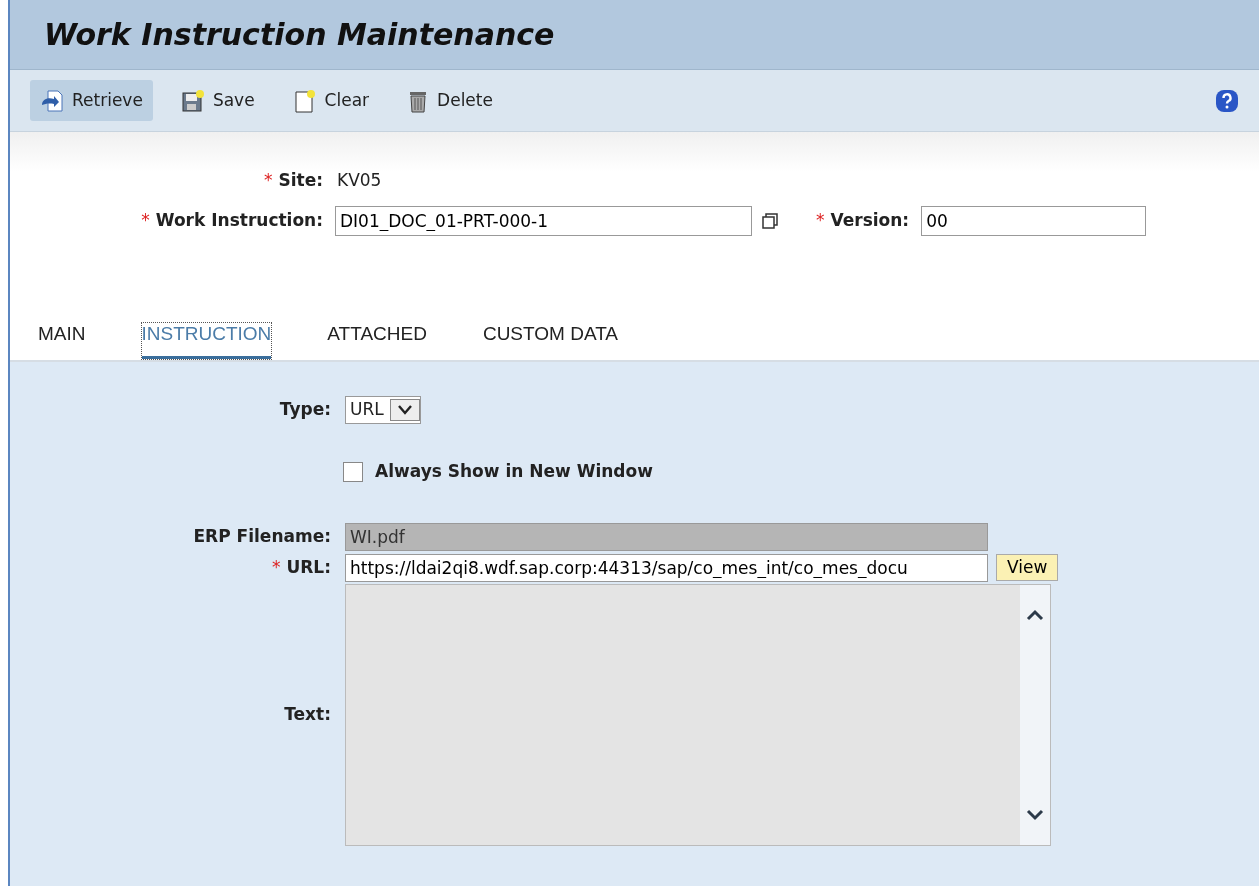 Image resolution: width=1259 pixels, height=886 pixels. Describe the element at coordinates (1027, 567) in the screenshot. I see `view-button: View` at that location.